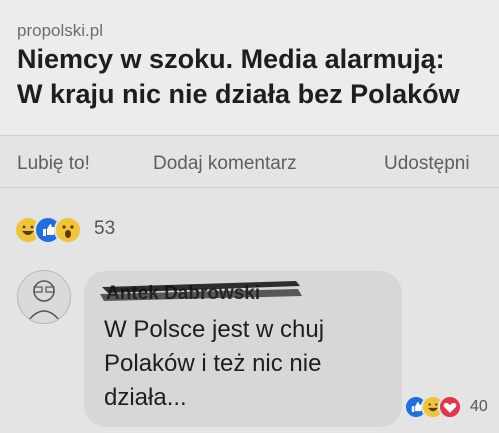  I want to click on share-button: Udostępni, so click(427, 164).